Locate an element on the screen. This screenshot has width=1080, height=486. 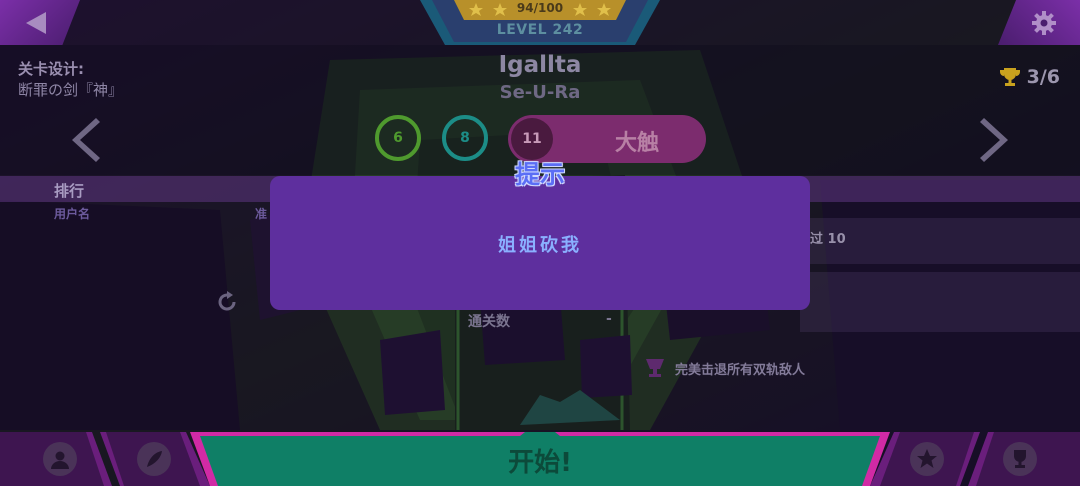
difficulty-extreme-level: 11 is located at coordinates (532, 139).